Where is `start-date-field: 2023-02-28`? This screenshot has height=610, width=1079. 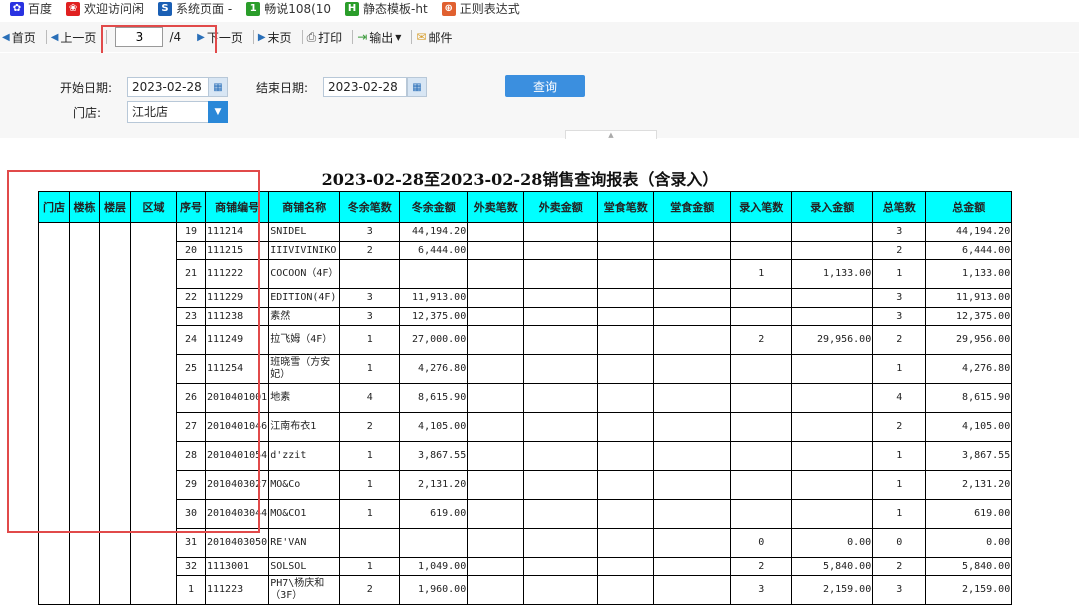 start-date-field: 2023-02-28 is located at coordinates (168, 87).